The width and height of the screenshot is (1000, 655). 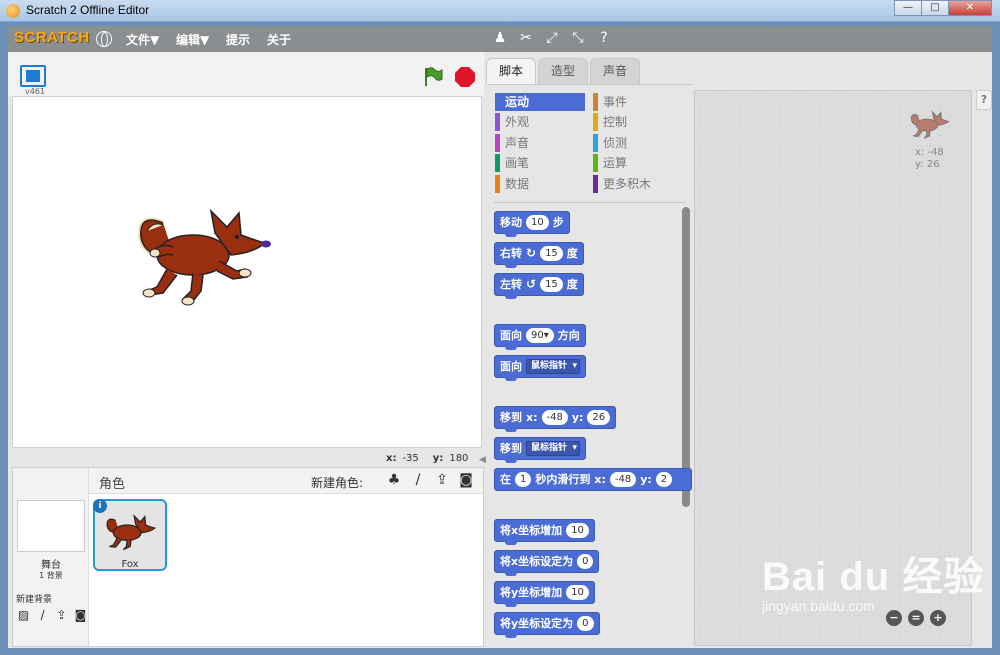 What do you see at coordinates (590, 202) in the screenshot?
I see `palette-divider` at bounding box center [590, 202].